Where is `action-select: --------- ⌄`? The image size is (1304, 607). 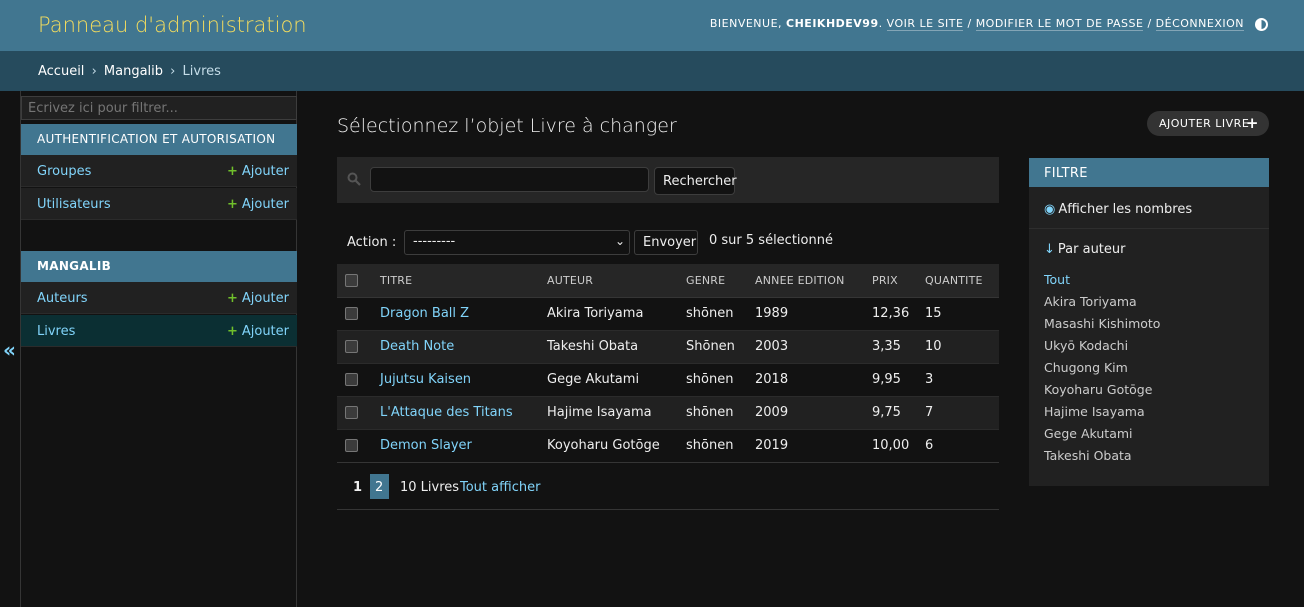 action-select: --------- ⌄ is located at coordinates (517, 242).